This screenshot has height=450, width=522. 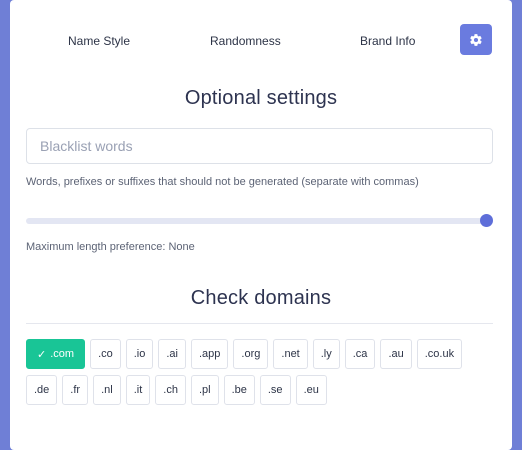 I want to click on domain-chip-de: .de, so click(x=42, y=390).